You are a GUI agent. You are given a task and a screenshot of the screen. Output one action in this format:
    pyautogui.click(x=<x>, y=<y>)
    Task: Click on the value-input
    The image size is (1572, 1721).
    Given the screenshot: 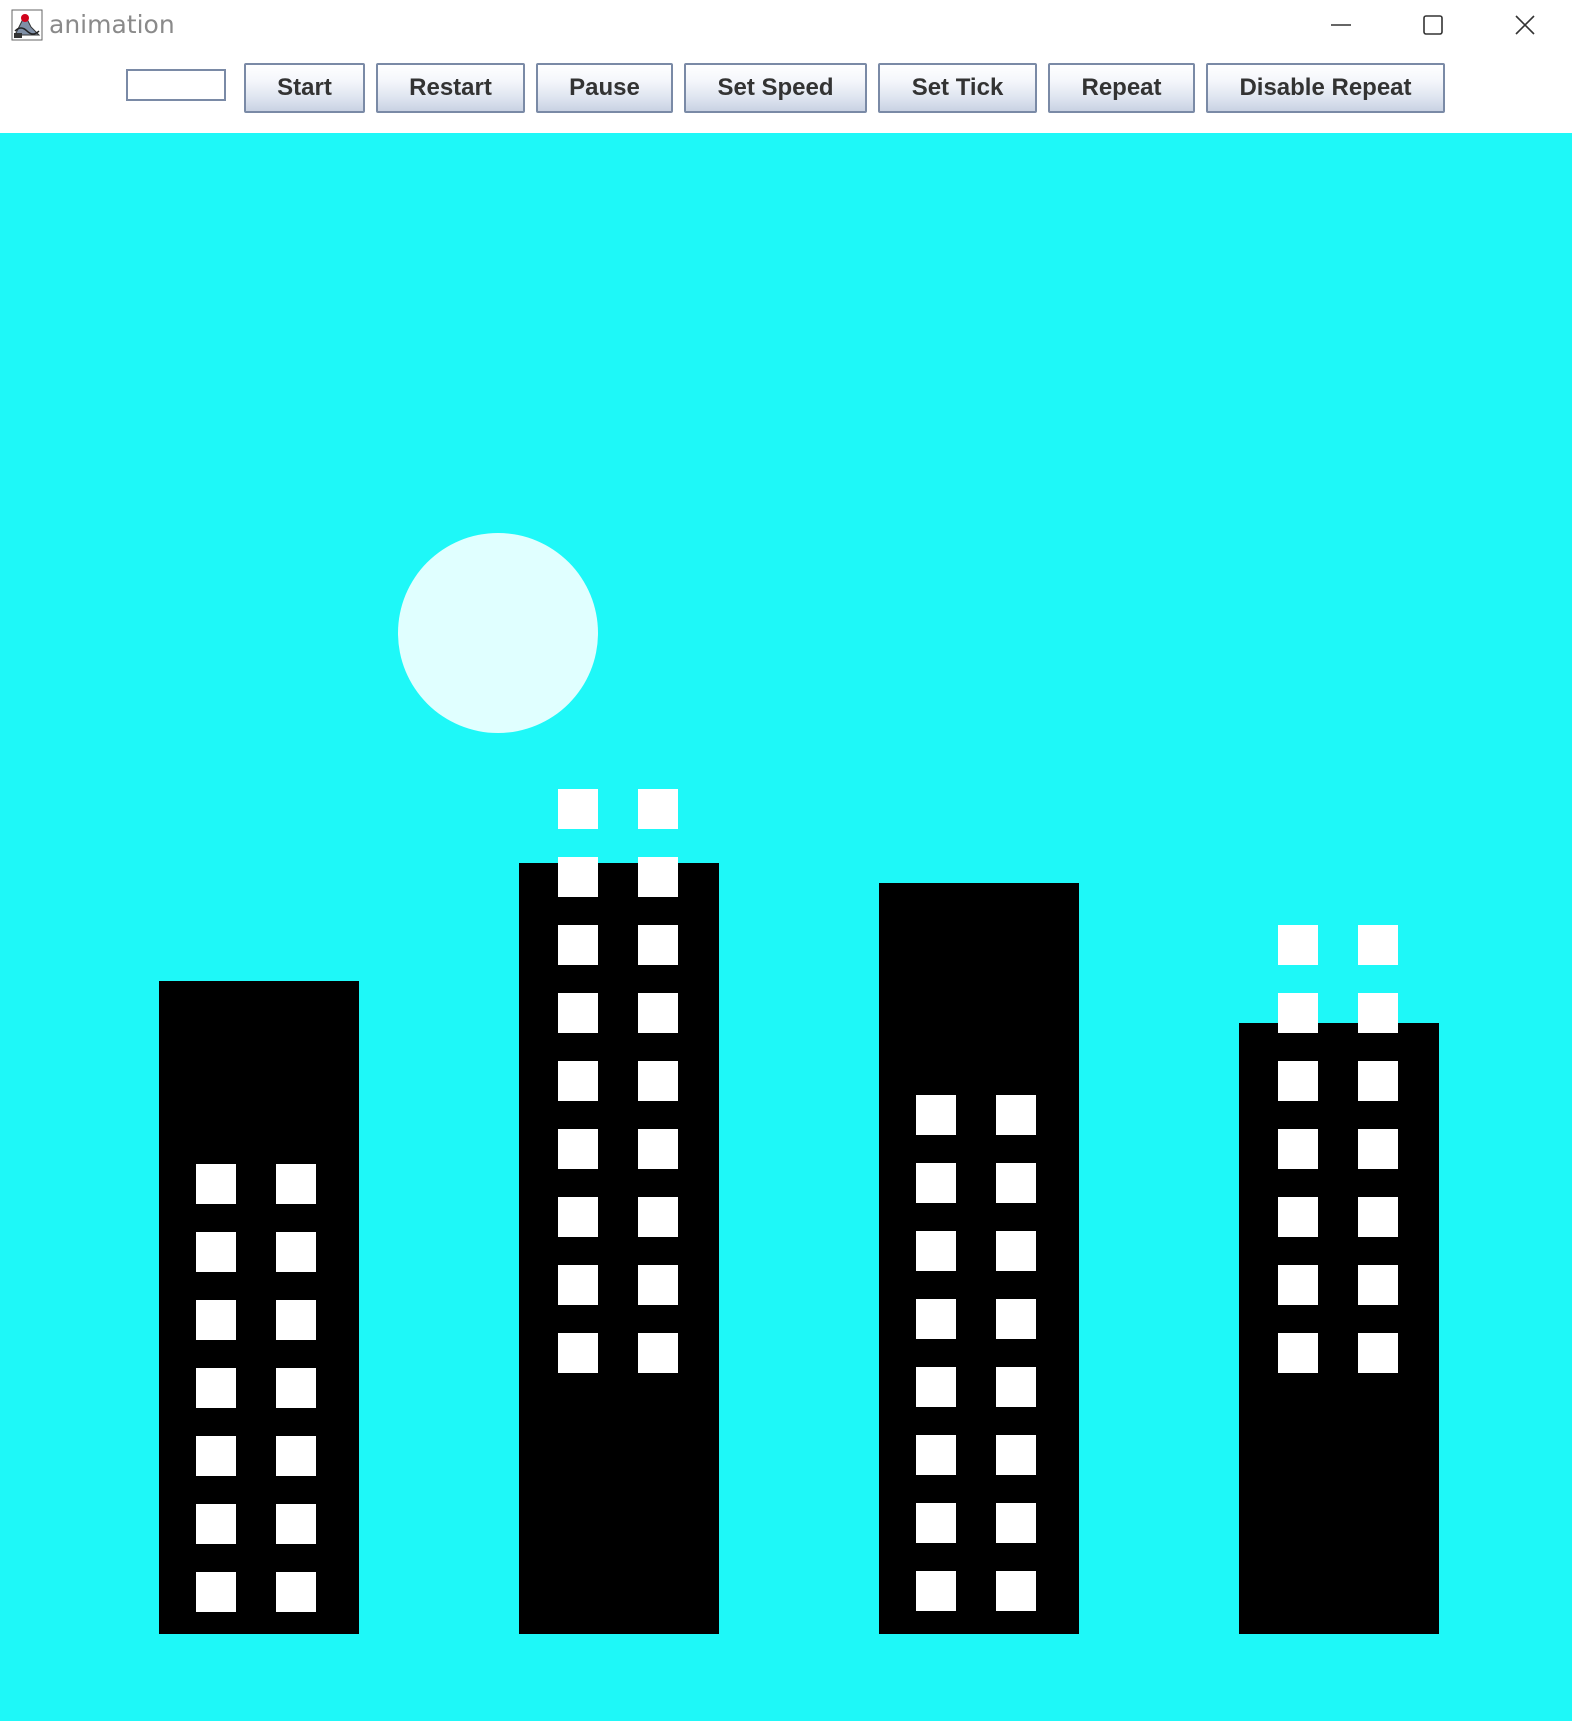 What is the action you would take?
    pyautogui.click(x=176, y=85)
    